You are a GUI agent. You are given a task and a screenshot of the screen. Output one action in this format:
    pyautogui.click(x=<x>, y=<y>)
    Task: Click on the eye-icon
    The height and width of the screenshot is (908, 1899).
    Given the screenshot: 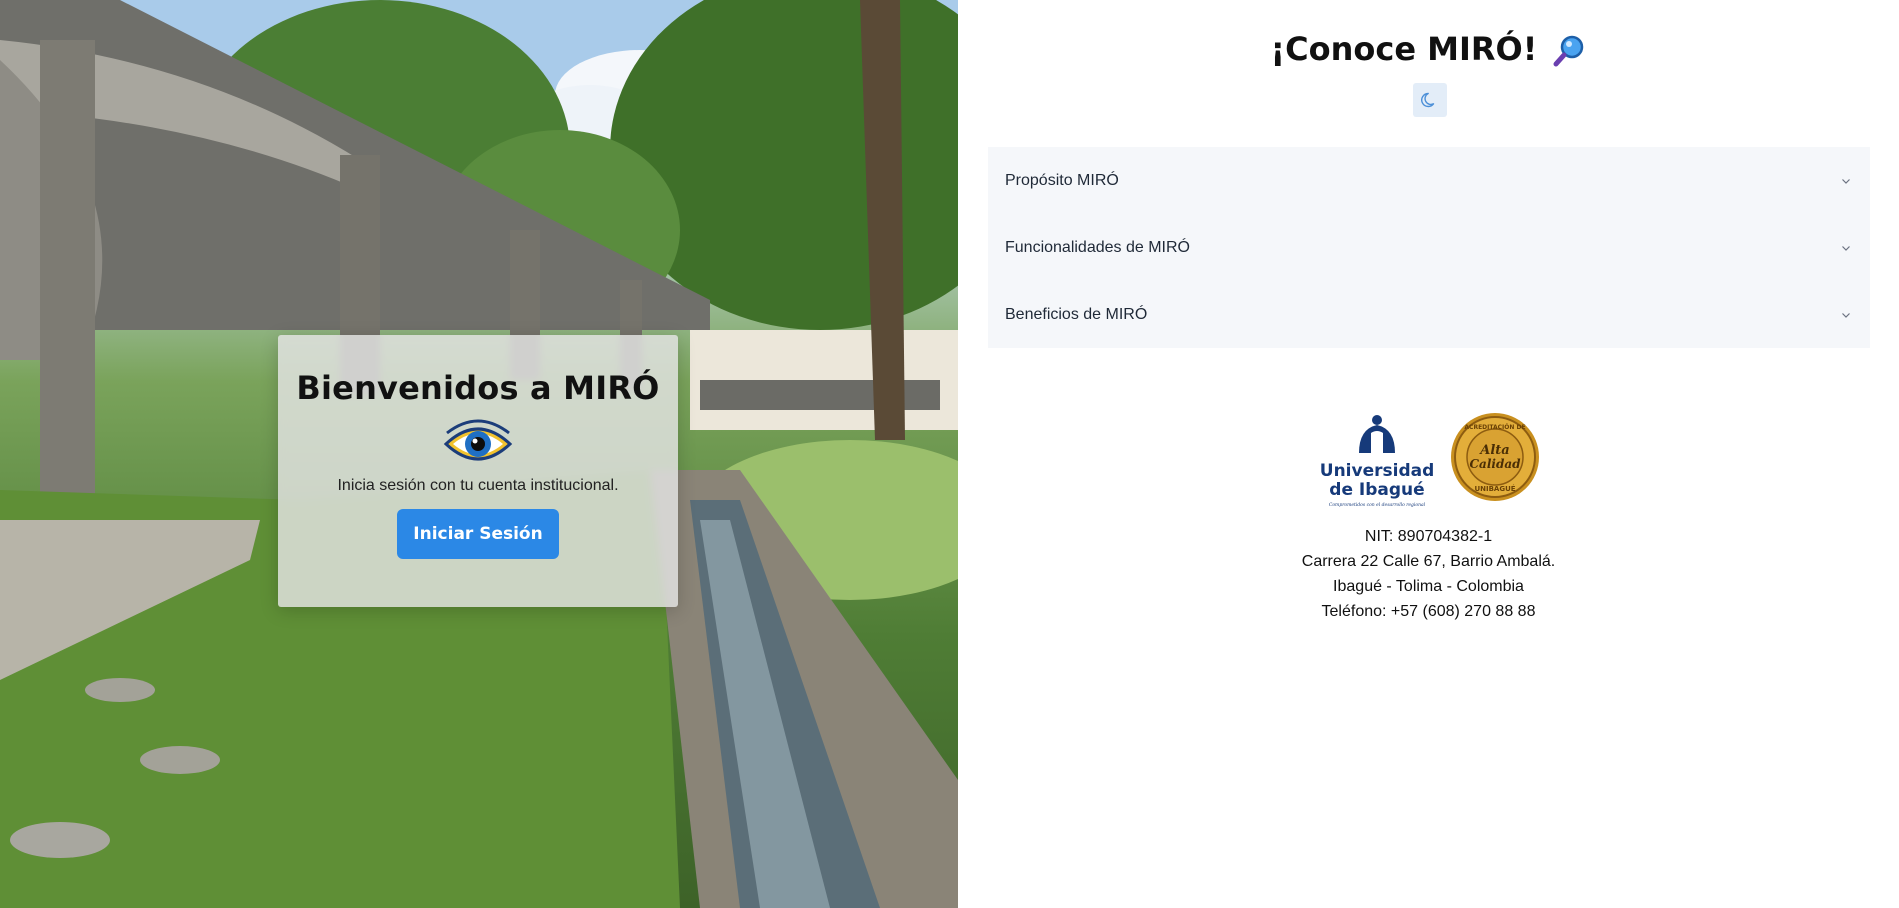 What is the action you would take?
    pyautogui.click(x=478, y=440)
    